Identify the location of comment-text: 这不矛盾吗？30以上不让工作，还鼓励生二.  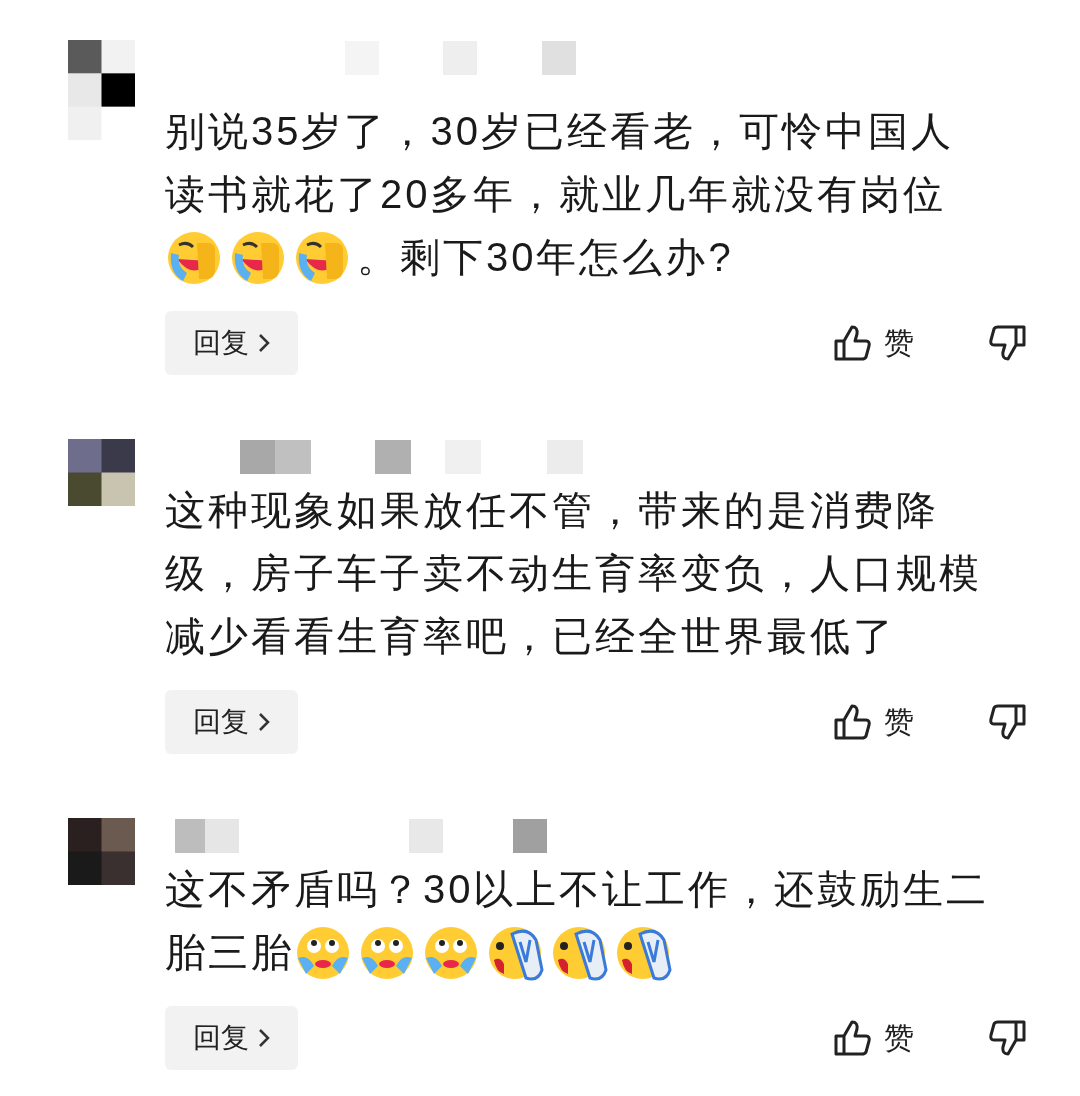
(577, 889).